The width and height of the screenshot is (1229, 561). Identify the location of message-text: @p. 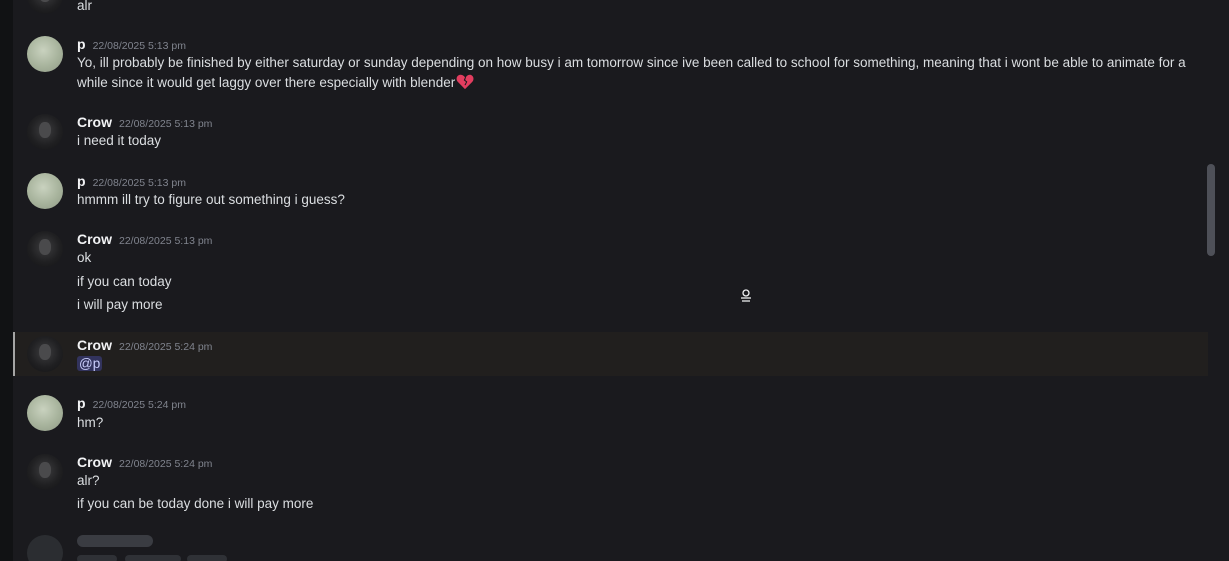
(90, 363).